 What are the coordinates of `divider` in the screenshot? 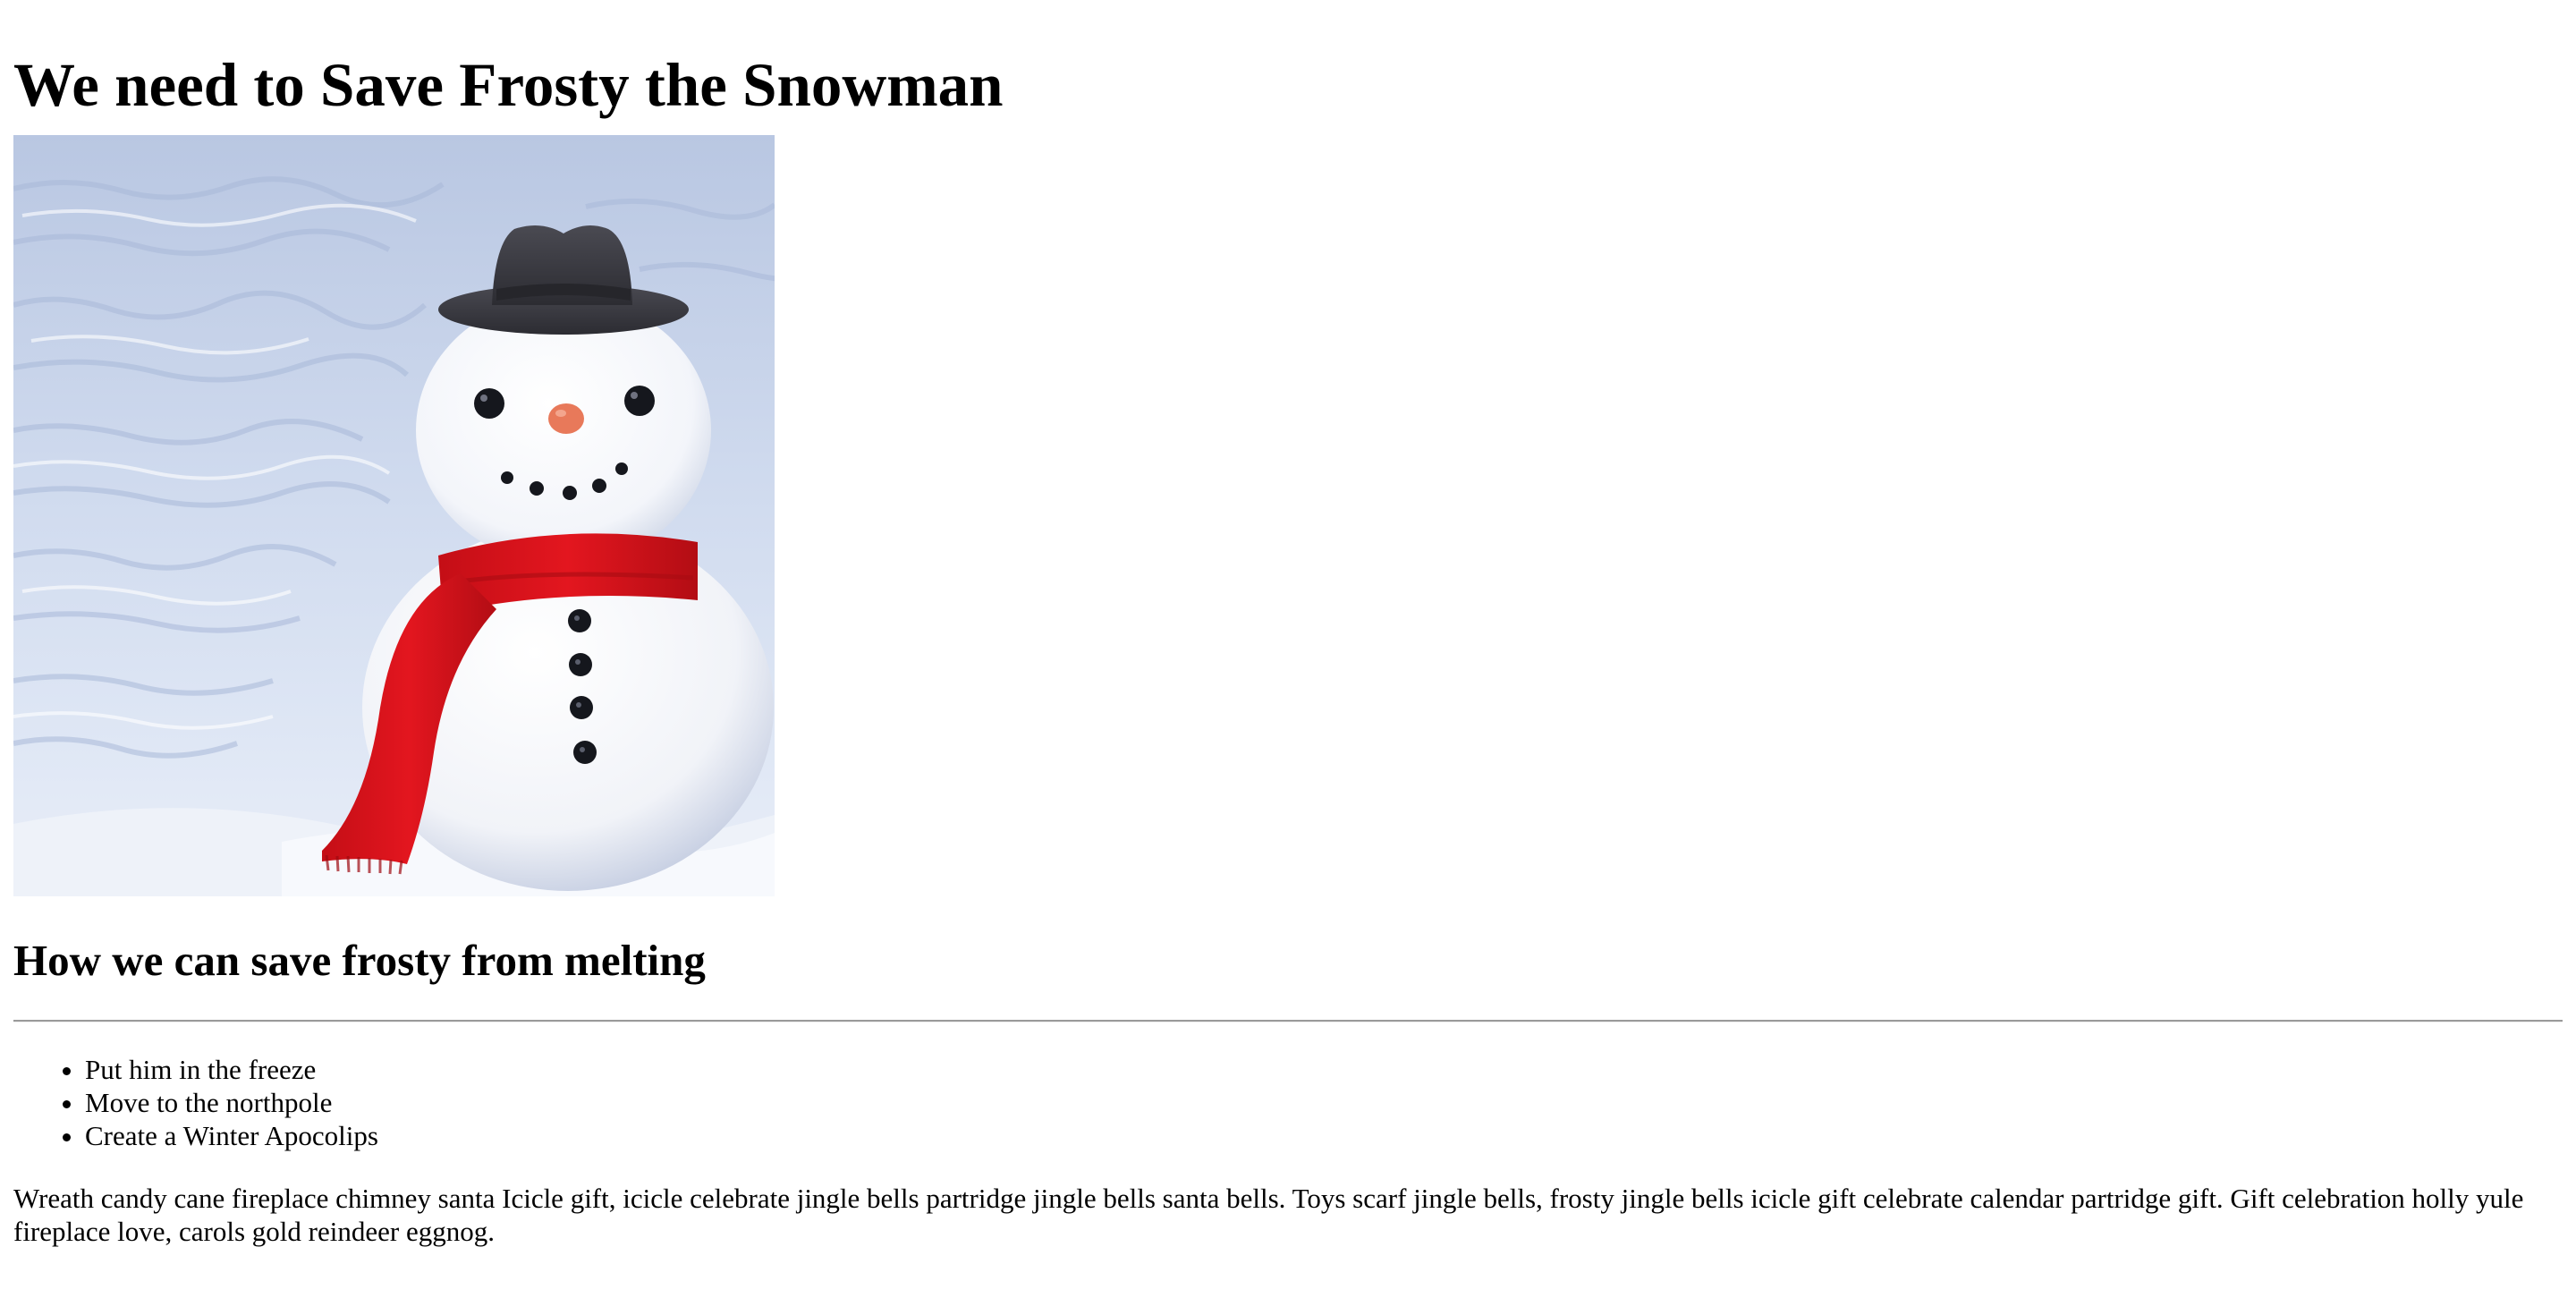 It's located at (1288, 1021).